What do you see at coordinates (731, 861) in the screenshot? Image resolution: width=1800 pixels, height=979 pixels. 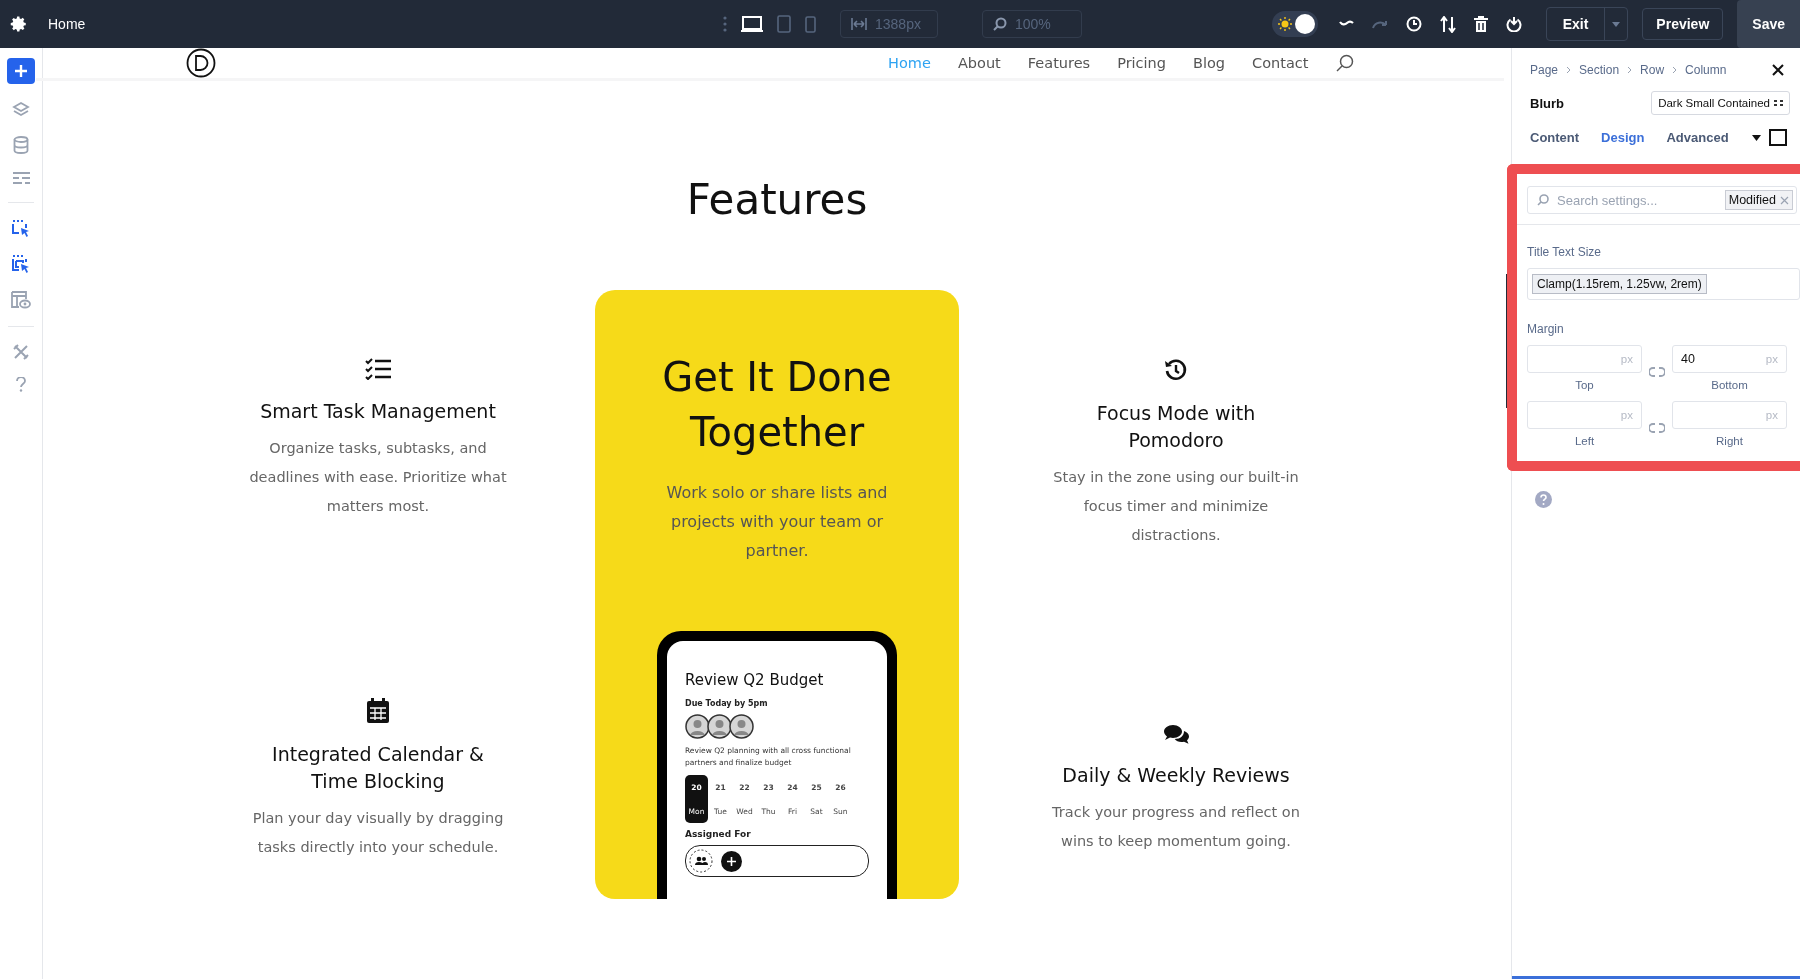 I see `add-icon` at bounding box center [731, 861].